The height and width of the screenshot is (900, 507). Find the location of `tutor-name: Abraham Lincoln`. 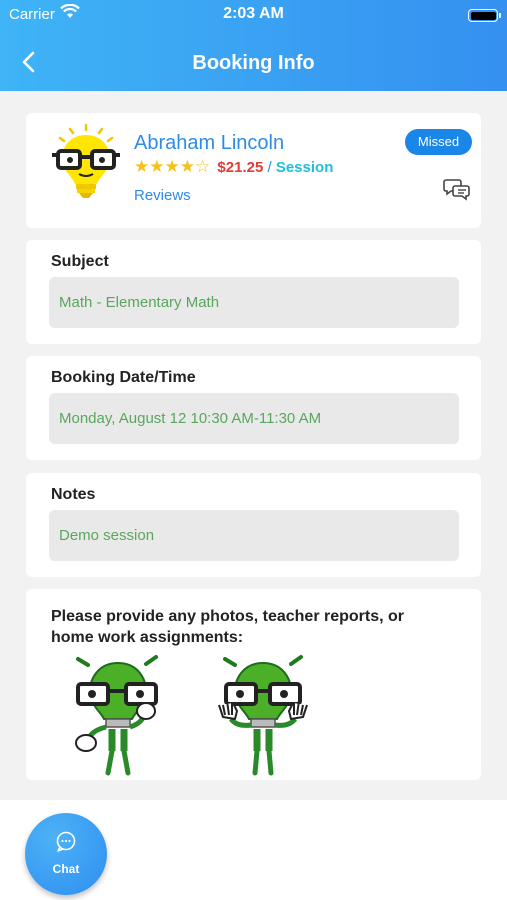

tutor-name: Abraham Lincoln is located at coordinates (209, 143).